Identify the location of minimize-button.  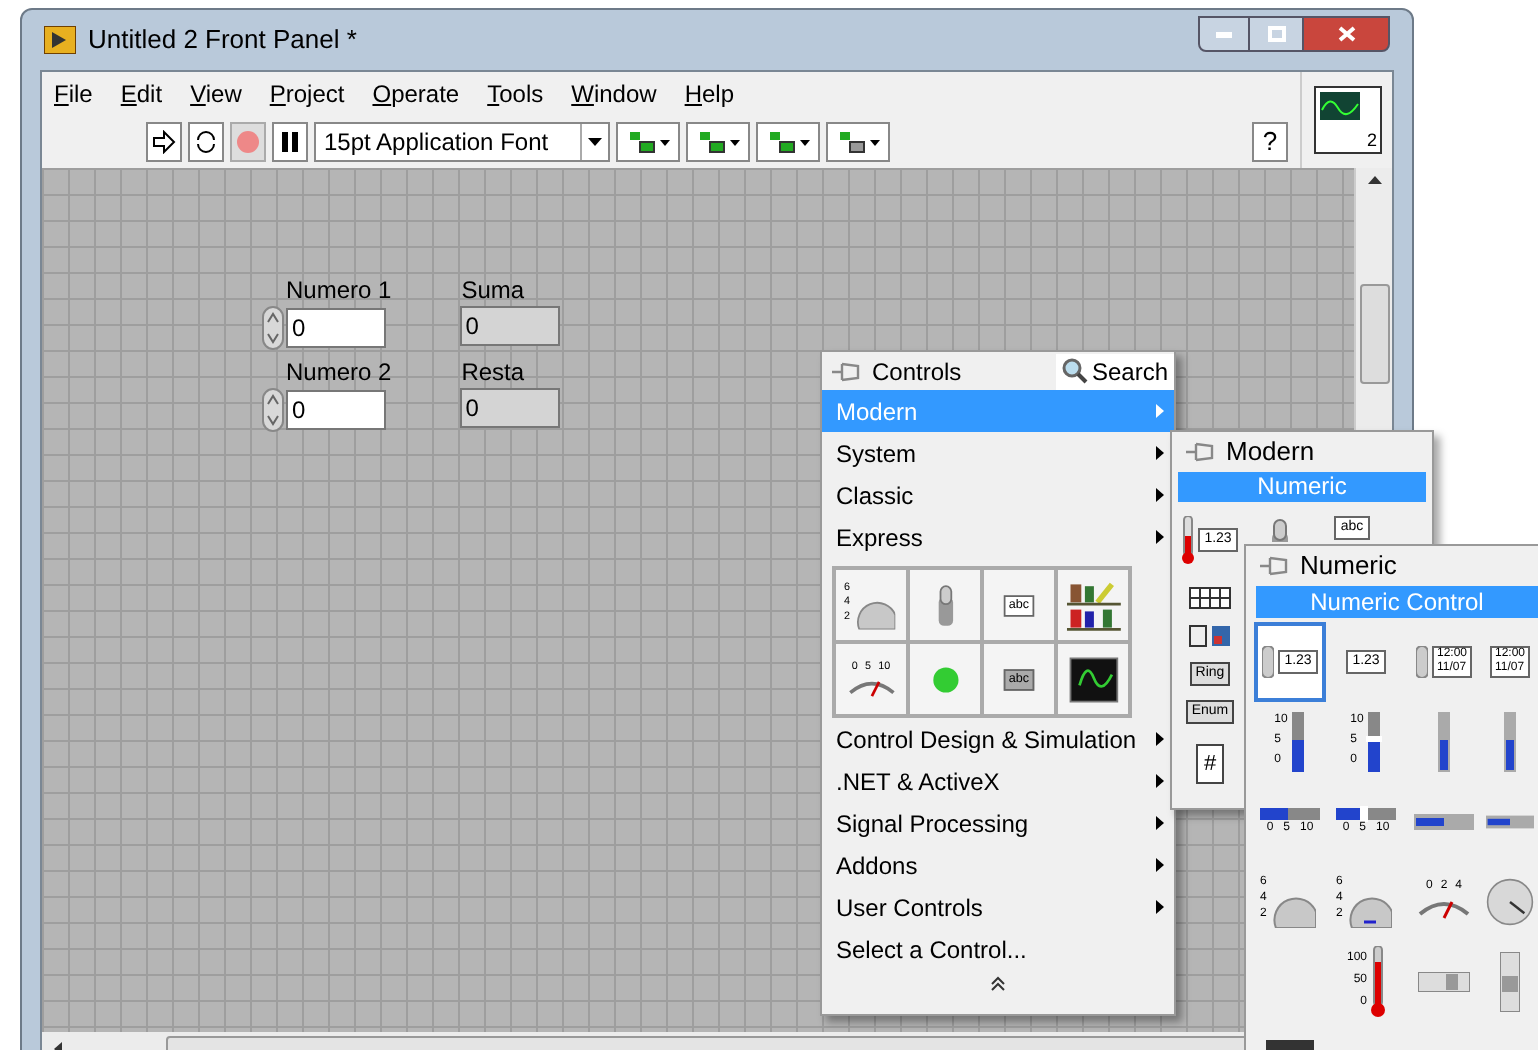
(1224, 34).